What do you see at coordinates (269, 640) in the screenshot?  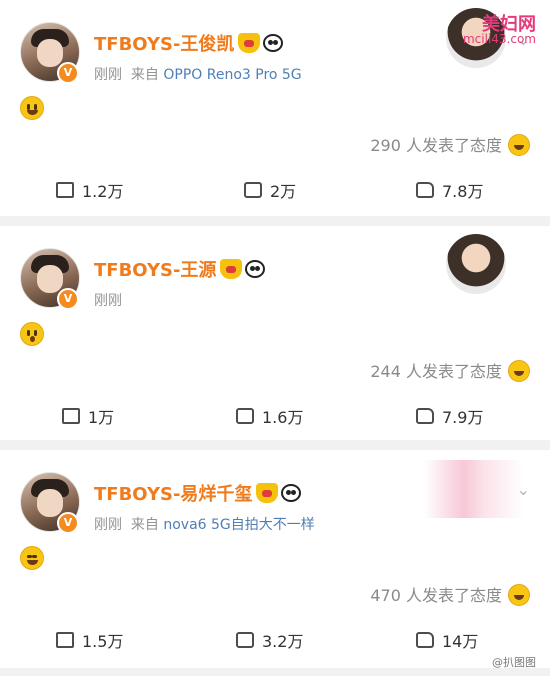 I see `comment-button: 3.2万` at bounding box center [269, 640].